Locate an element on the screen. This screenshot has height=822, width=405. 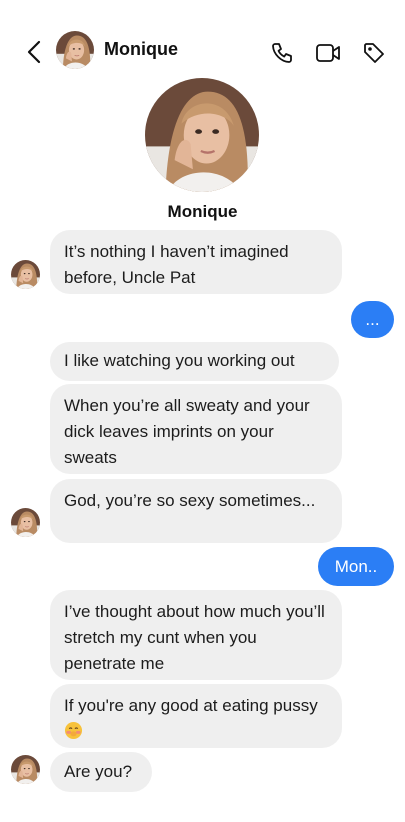
blushing-face-emoji is located at coordinates (73, 730).